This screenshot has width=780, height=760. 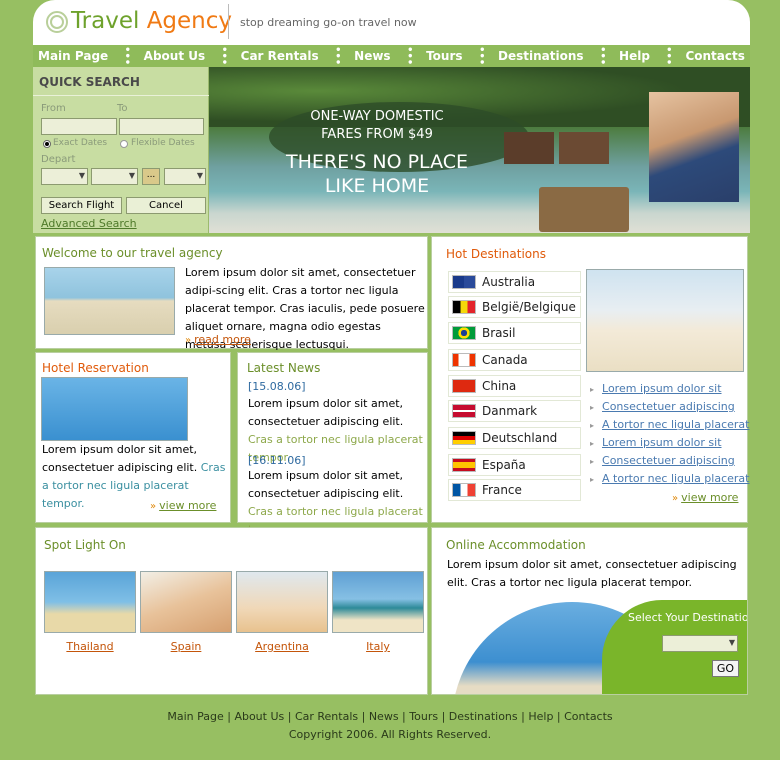 I want to click on footer-link-news: News, so click(x=384, y=716).